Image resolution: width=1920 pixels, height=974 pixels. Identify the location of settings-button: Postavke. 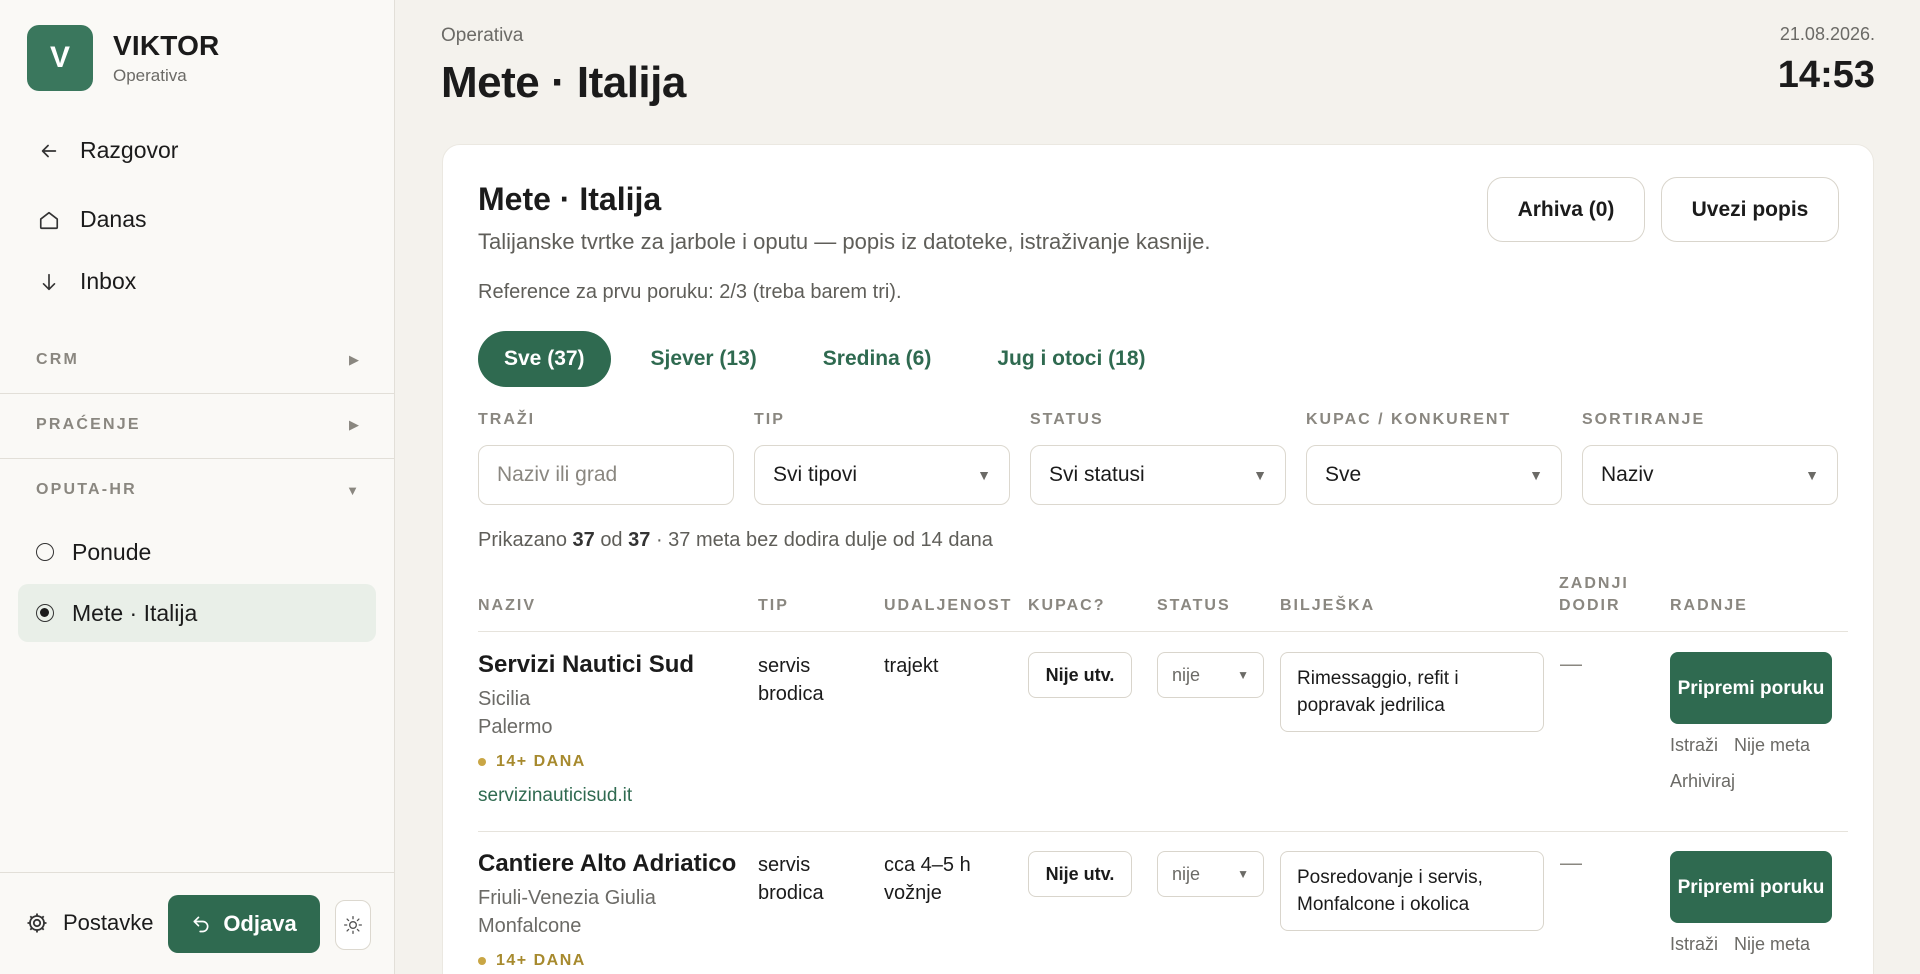
(89, 923).